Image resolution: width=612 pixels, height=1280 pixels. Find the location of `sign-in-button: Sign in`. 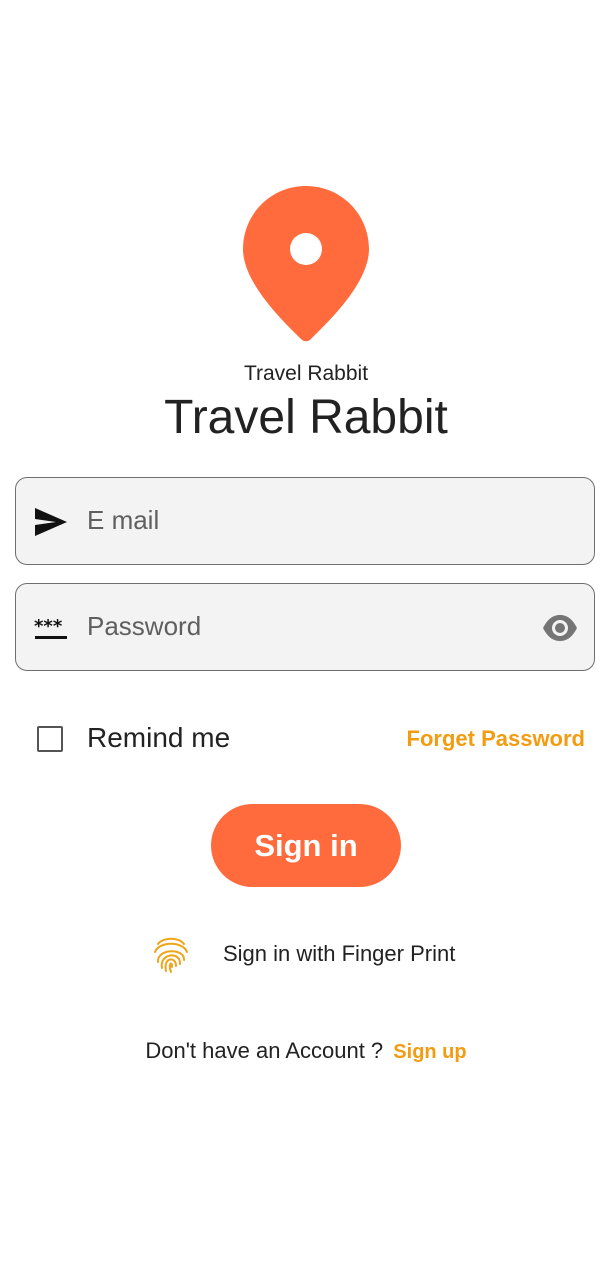

sign-in-button: Sign in is located at coordinates (306, 845).